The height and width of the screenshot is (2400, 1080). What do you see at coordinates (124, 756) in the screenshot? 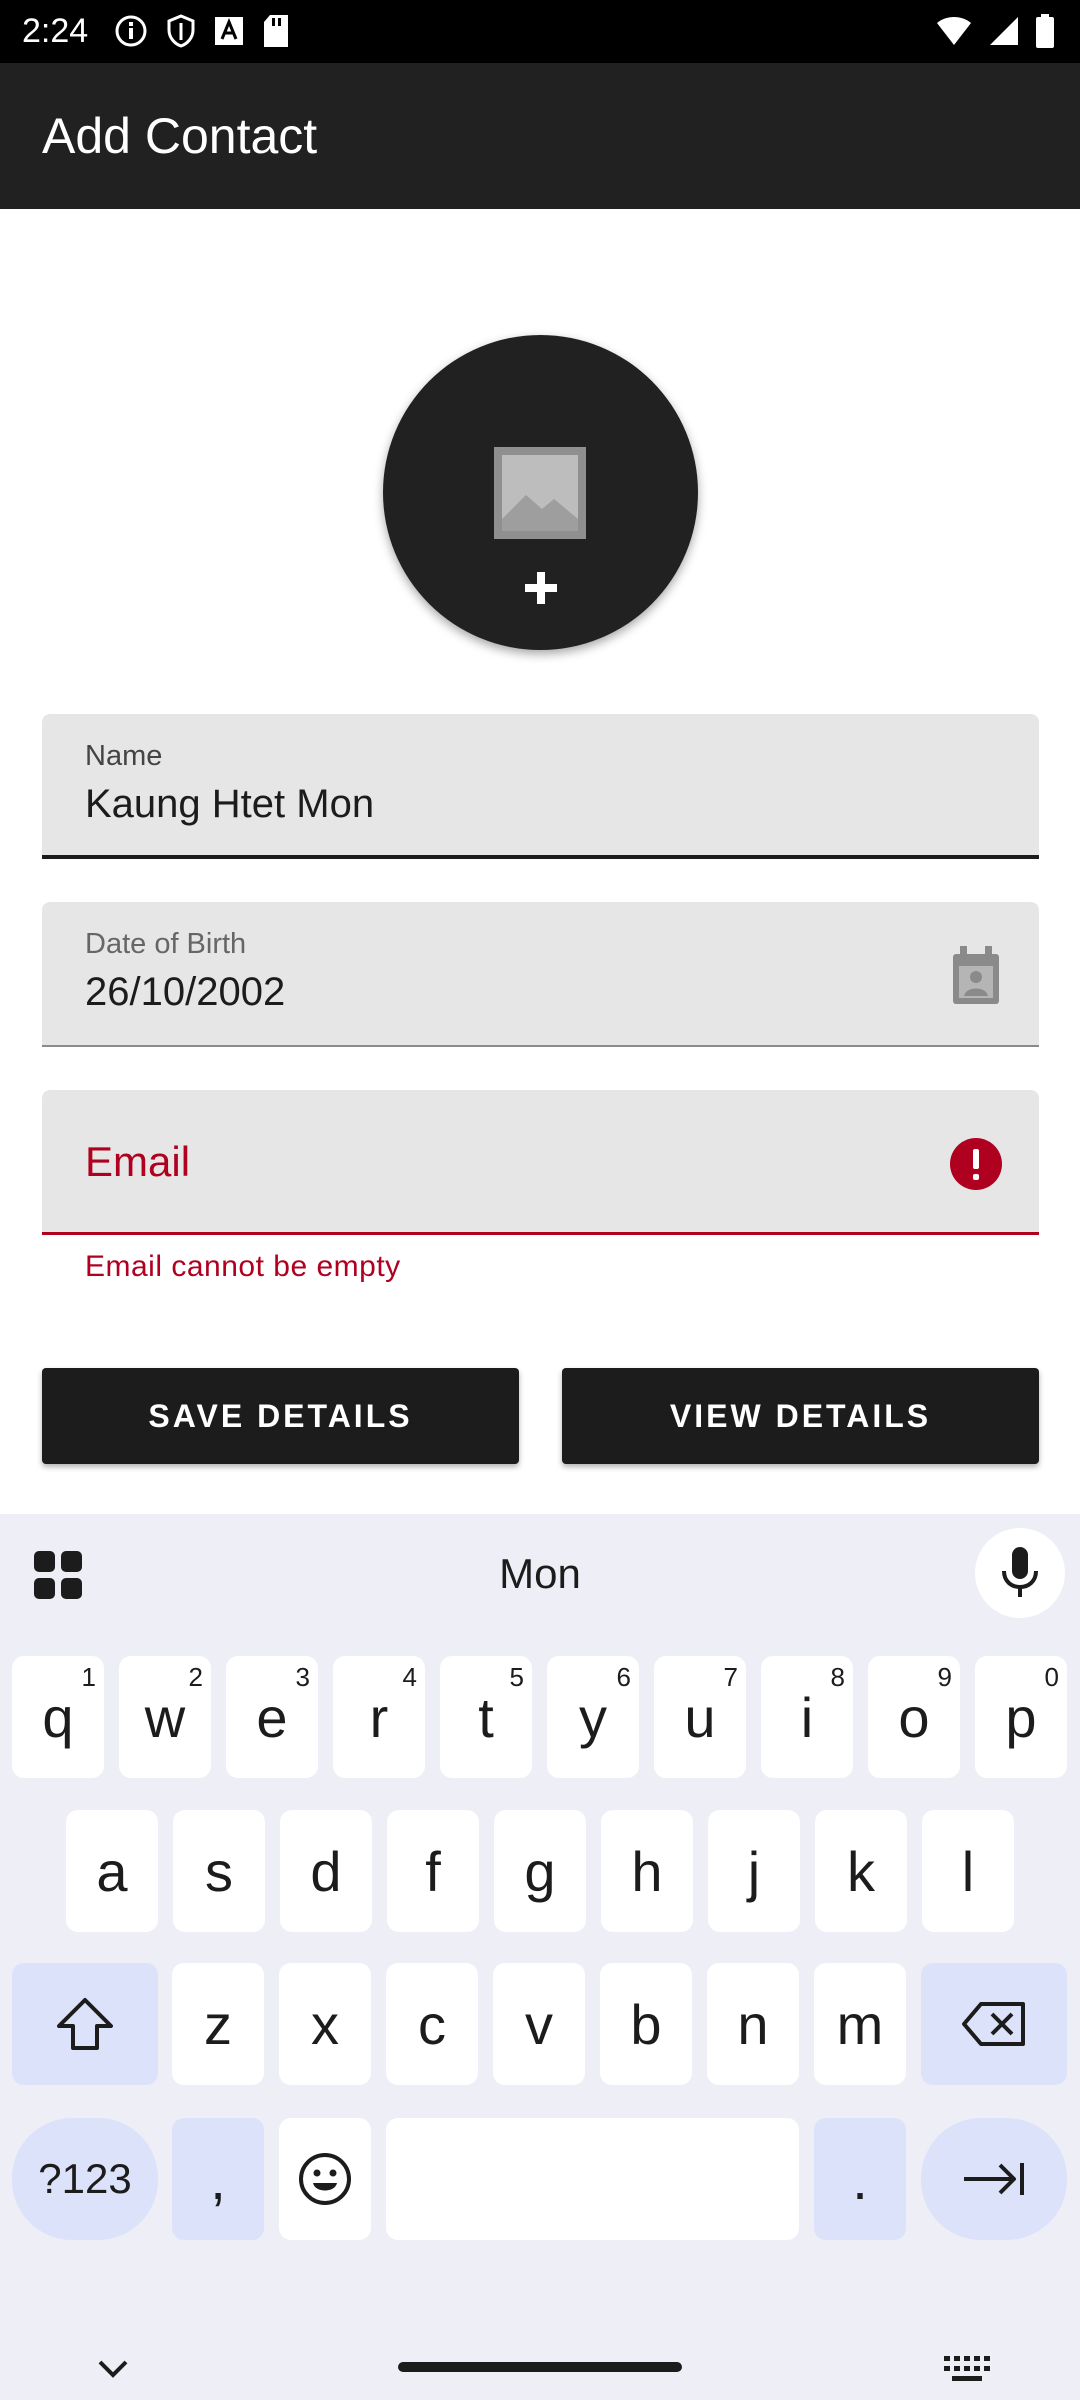
I see `name-field-label: Name` at bounding box center [124, 756].